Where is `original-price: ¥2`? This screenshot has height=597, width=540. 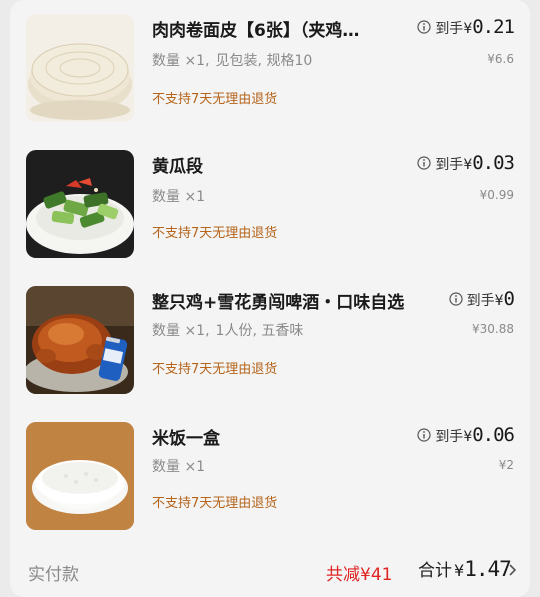 original-price: ¥2 is located at coordinates (506, 465).